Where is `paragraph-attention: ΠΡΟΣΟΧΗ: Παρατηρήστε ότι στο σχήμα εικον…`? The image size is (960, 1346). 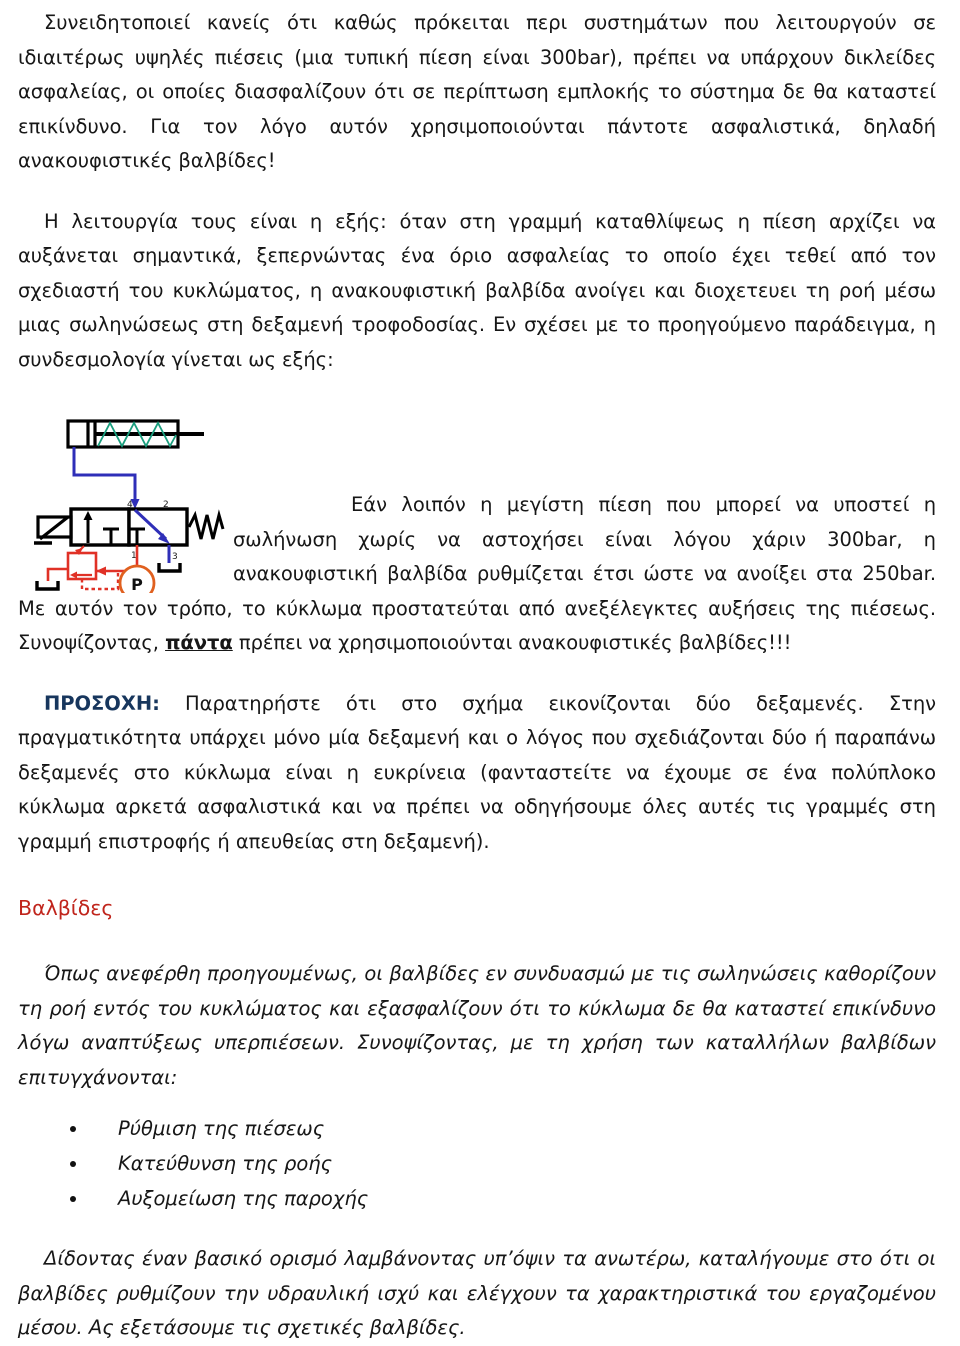
paragraph-attention: ΠΡΟΣΟΧΗ: Παρατηρήστε ότι στο σχήμα εικον… is located at coordinates (477, 773).